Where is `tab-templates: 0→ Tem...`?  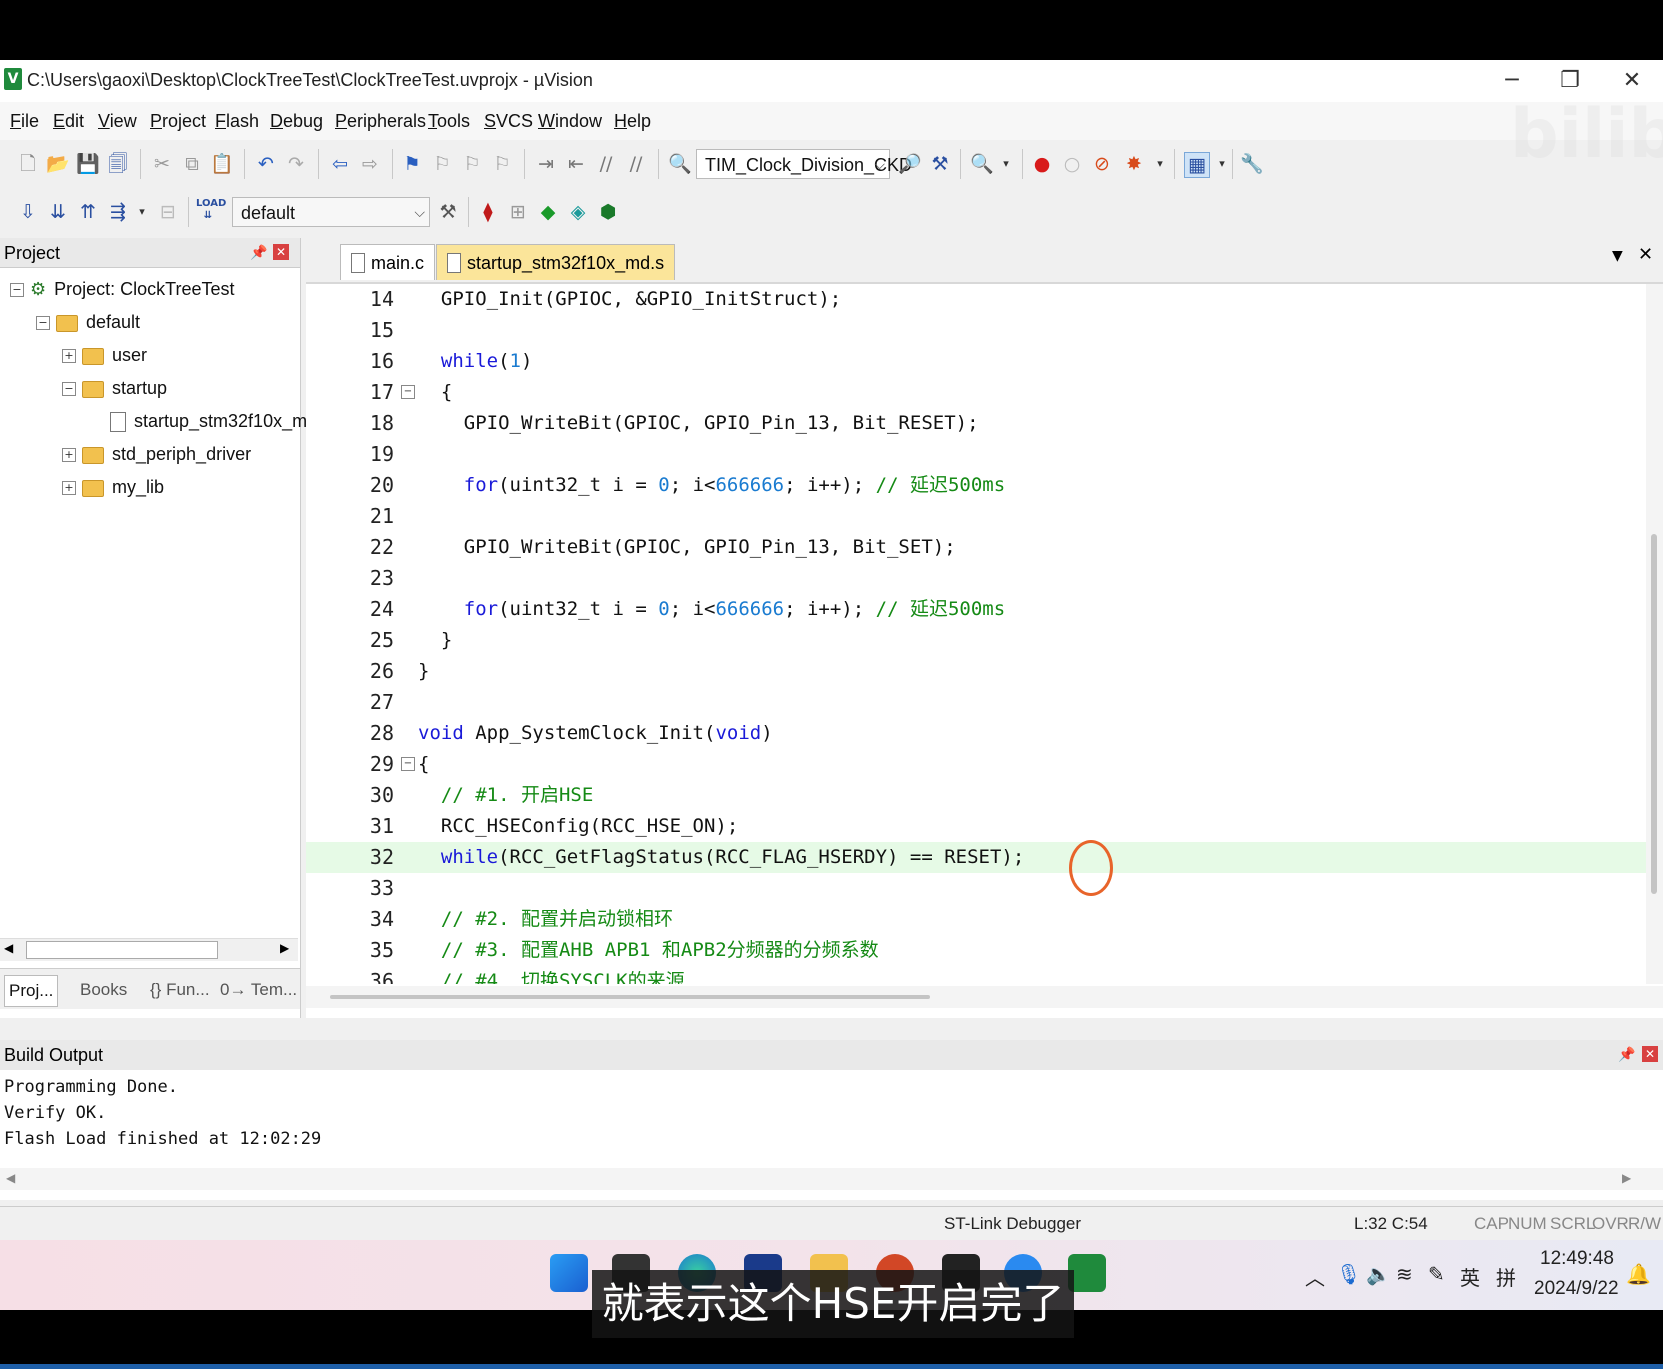
tab-templates: 0→ Tem... is located at coordinates (258, 990).